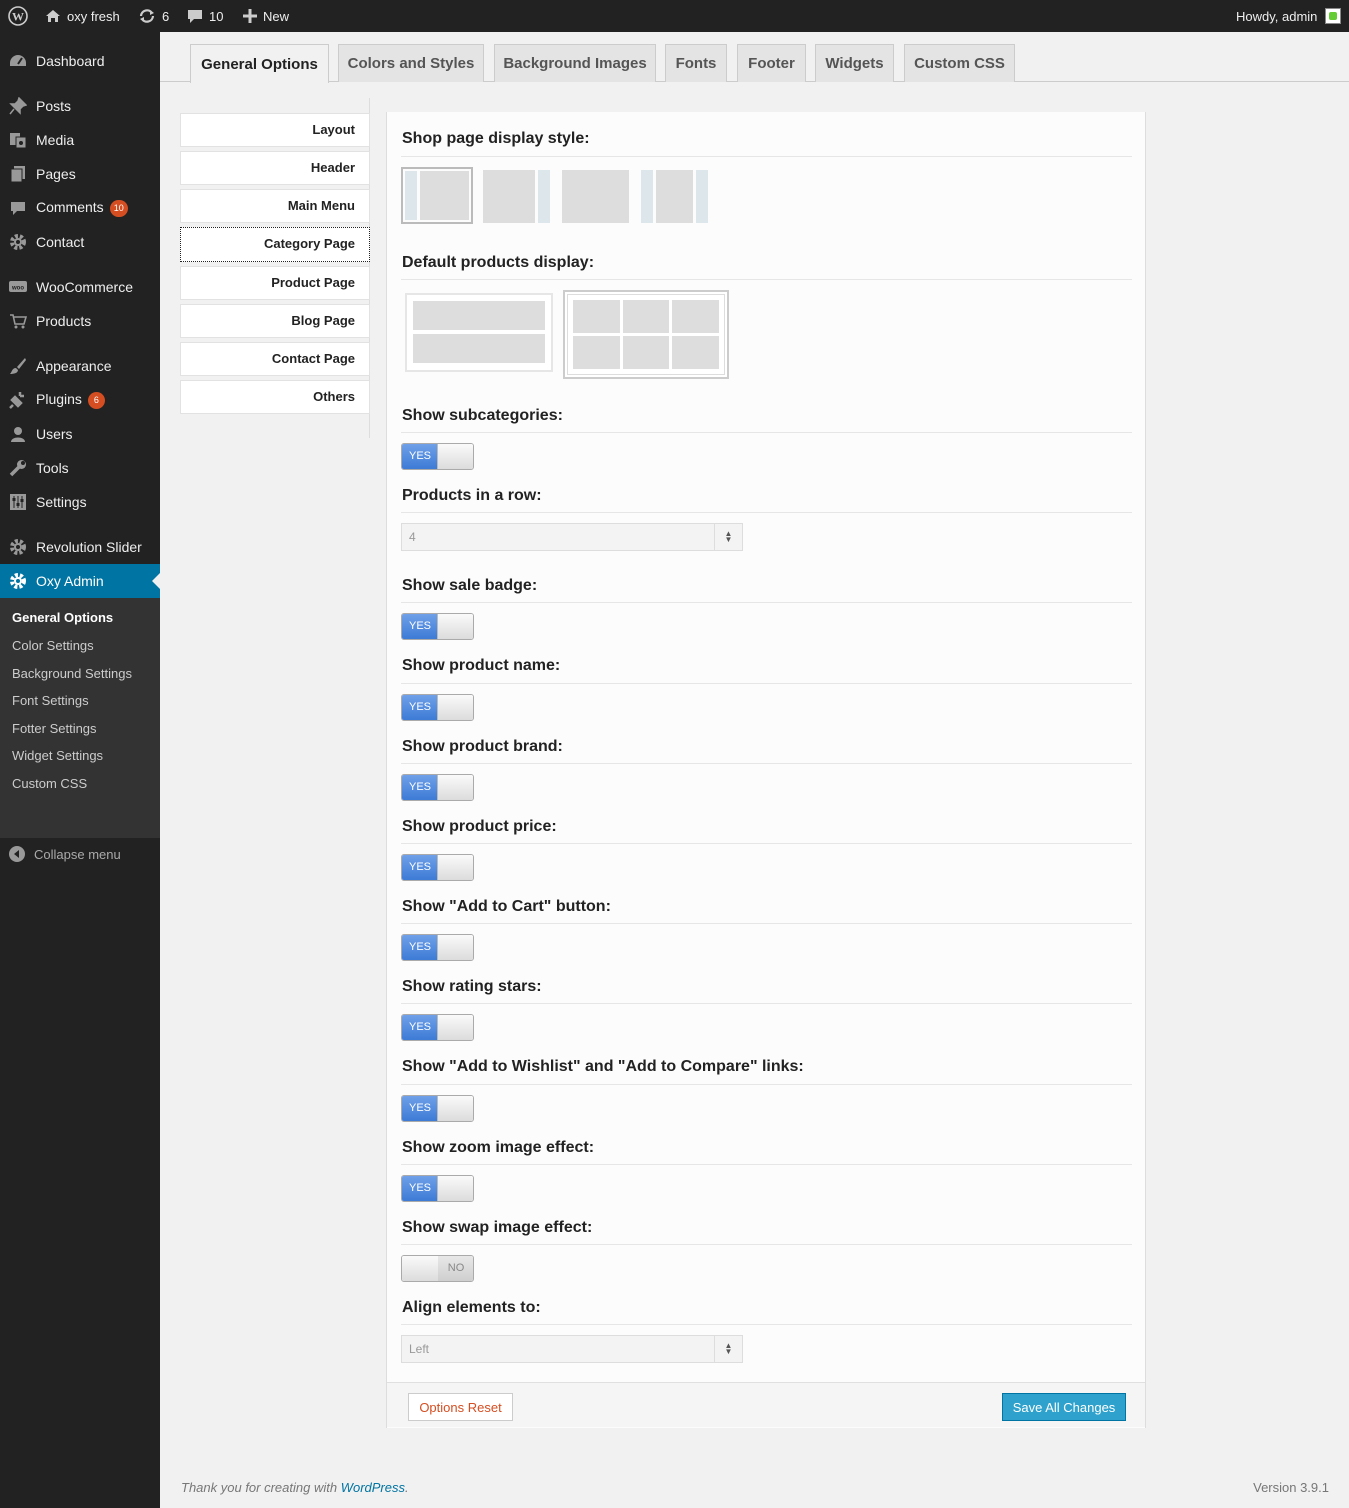  What do you see at coordinates (261, 1487) in the screenshot?
I see `footer-thanks-text: Thank you for creating with` at bounding box center [261, 1487].